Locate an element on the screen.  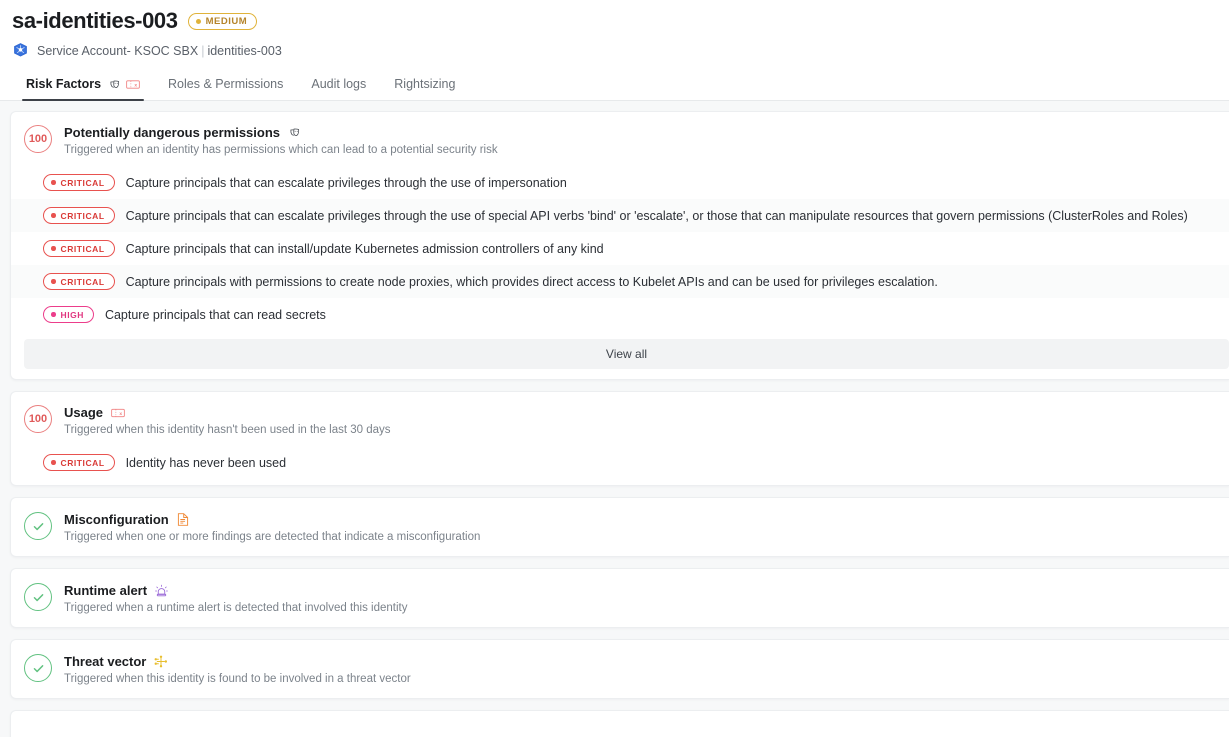
risk-factor-title: Misconfiguration is located at coordinates (116, 519).